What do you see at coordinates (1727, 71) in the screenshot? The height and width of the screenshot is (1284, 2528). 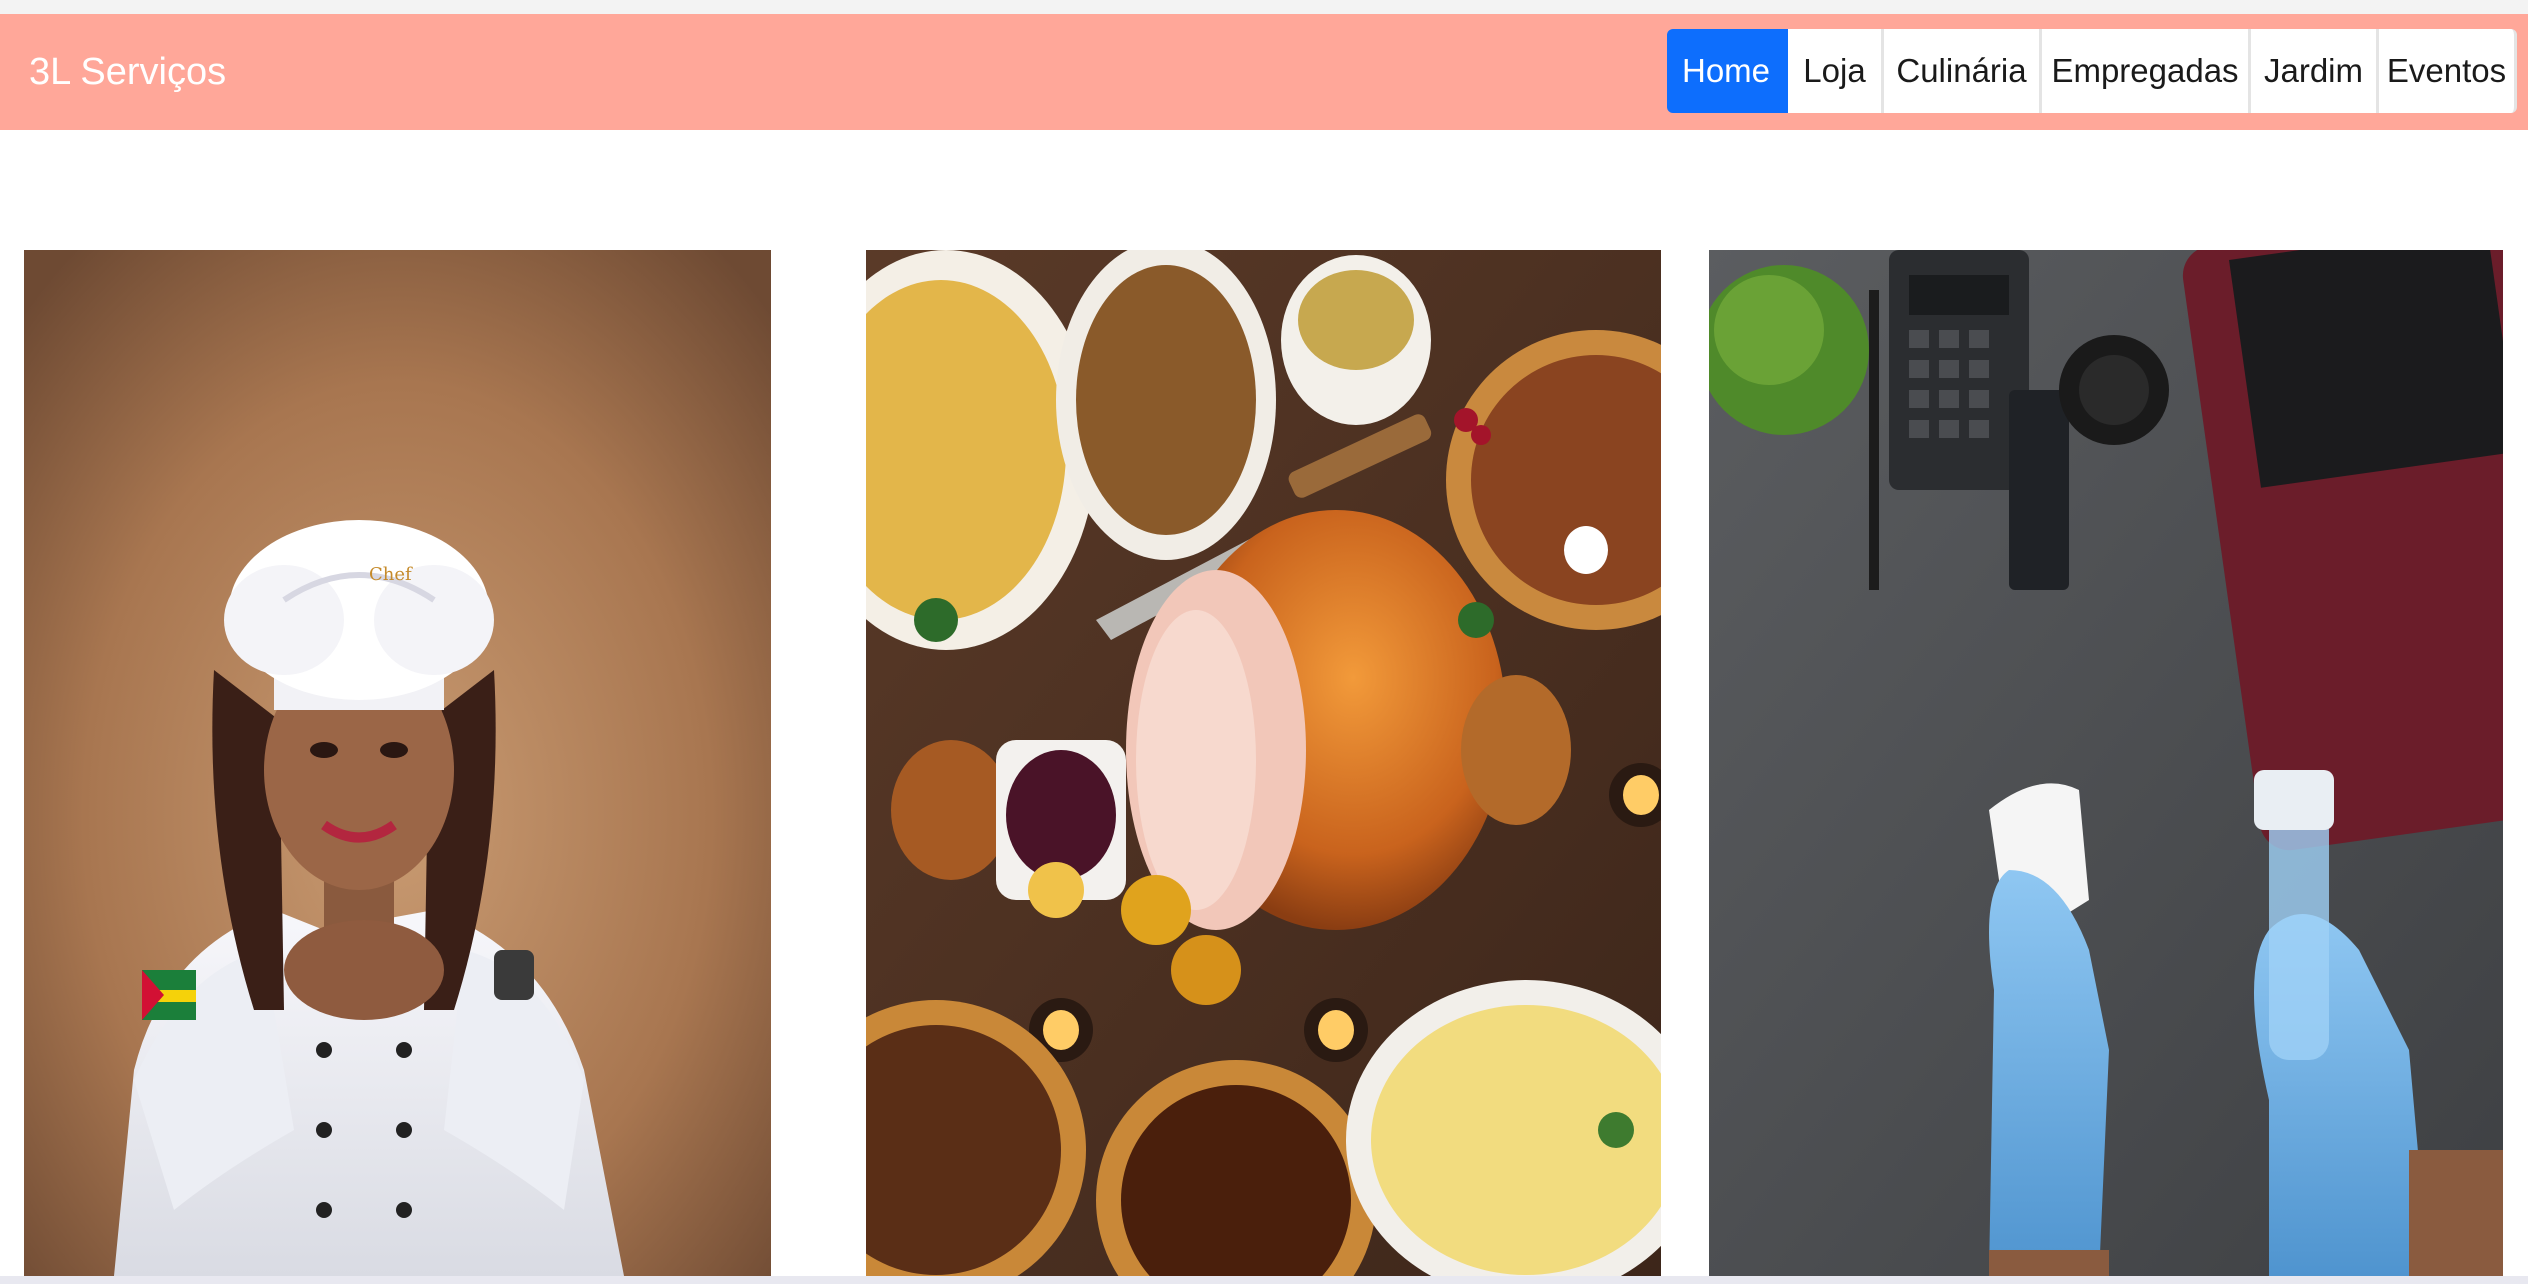 I see `nav-item-home: Home` at bounding box center [1727, 71].